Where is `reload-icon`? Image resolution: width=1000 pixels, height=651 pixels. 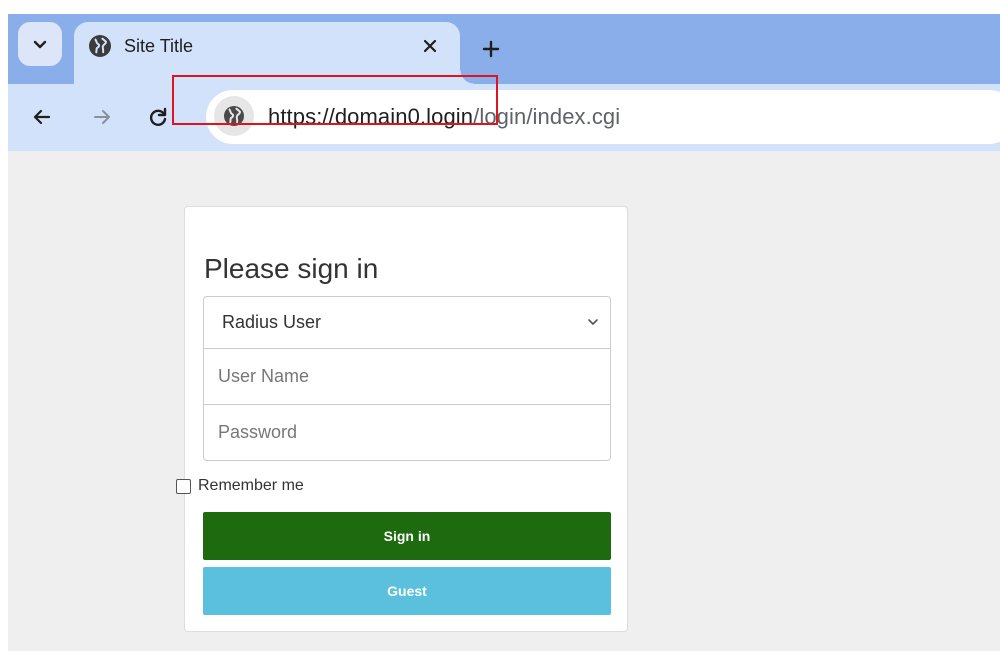 reload-icon is located at coordinates (158, 116).